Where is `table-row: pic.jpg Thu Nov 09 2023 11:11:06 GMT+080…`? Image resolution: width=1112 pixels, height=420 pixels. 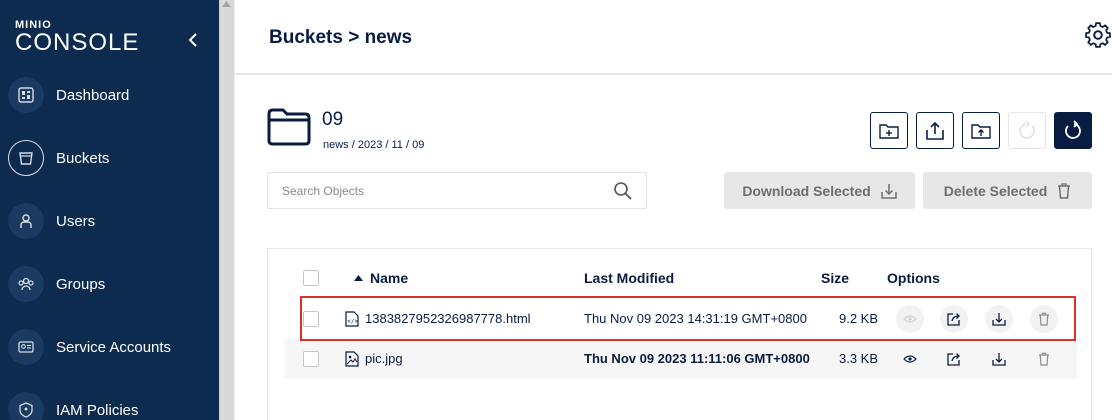 table-row: pic.jpg Thu Nov 09 2023 11:11:06 GMT+080… is located at coordinates (680, 359).